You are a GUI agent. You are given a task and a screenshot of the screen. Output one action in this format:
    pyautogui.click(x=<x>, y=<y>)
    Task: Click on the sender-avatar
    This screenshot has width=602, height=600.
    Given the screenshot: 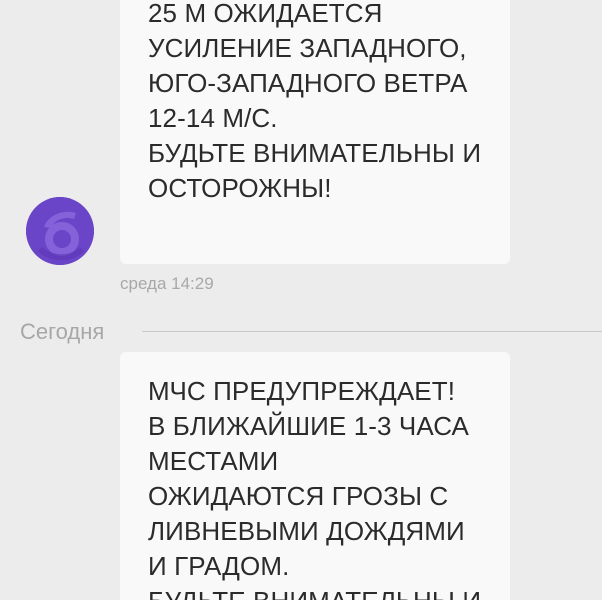 What is the action you would take?
    pyautogui.click(x=60, y=231)
    